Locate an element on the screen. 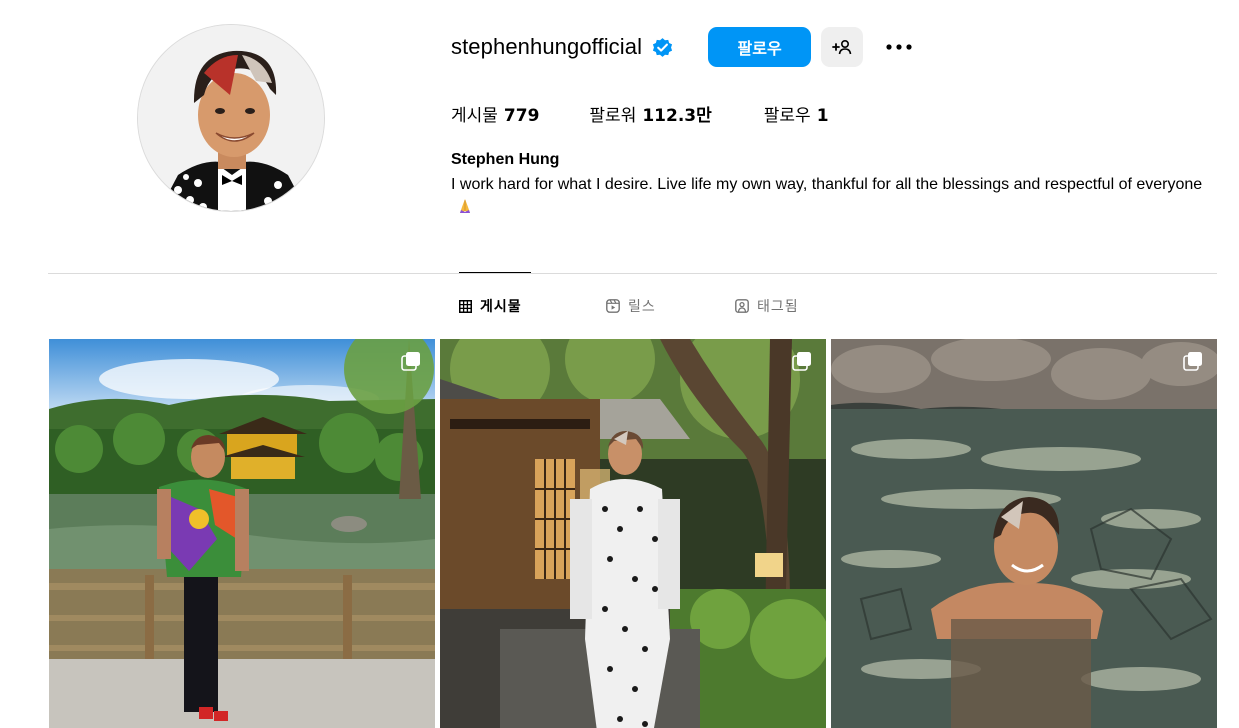  suggest-people-button is located at coordinates (842, 47).